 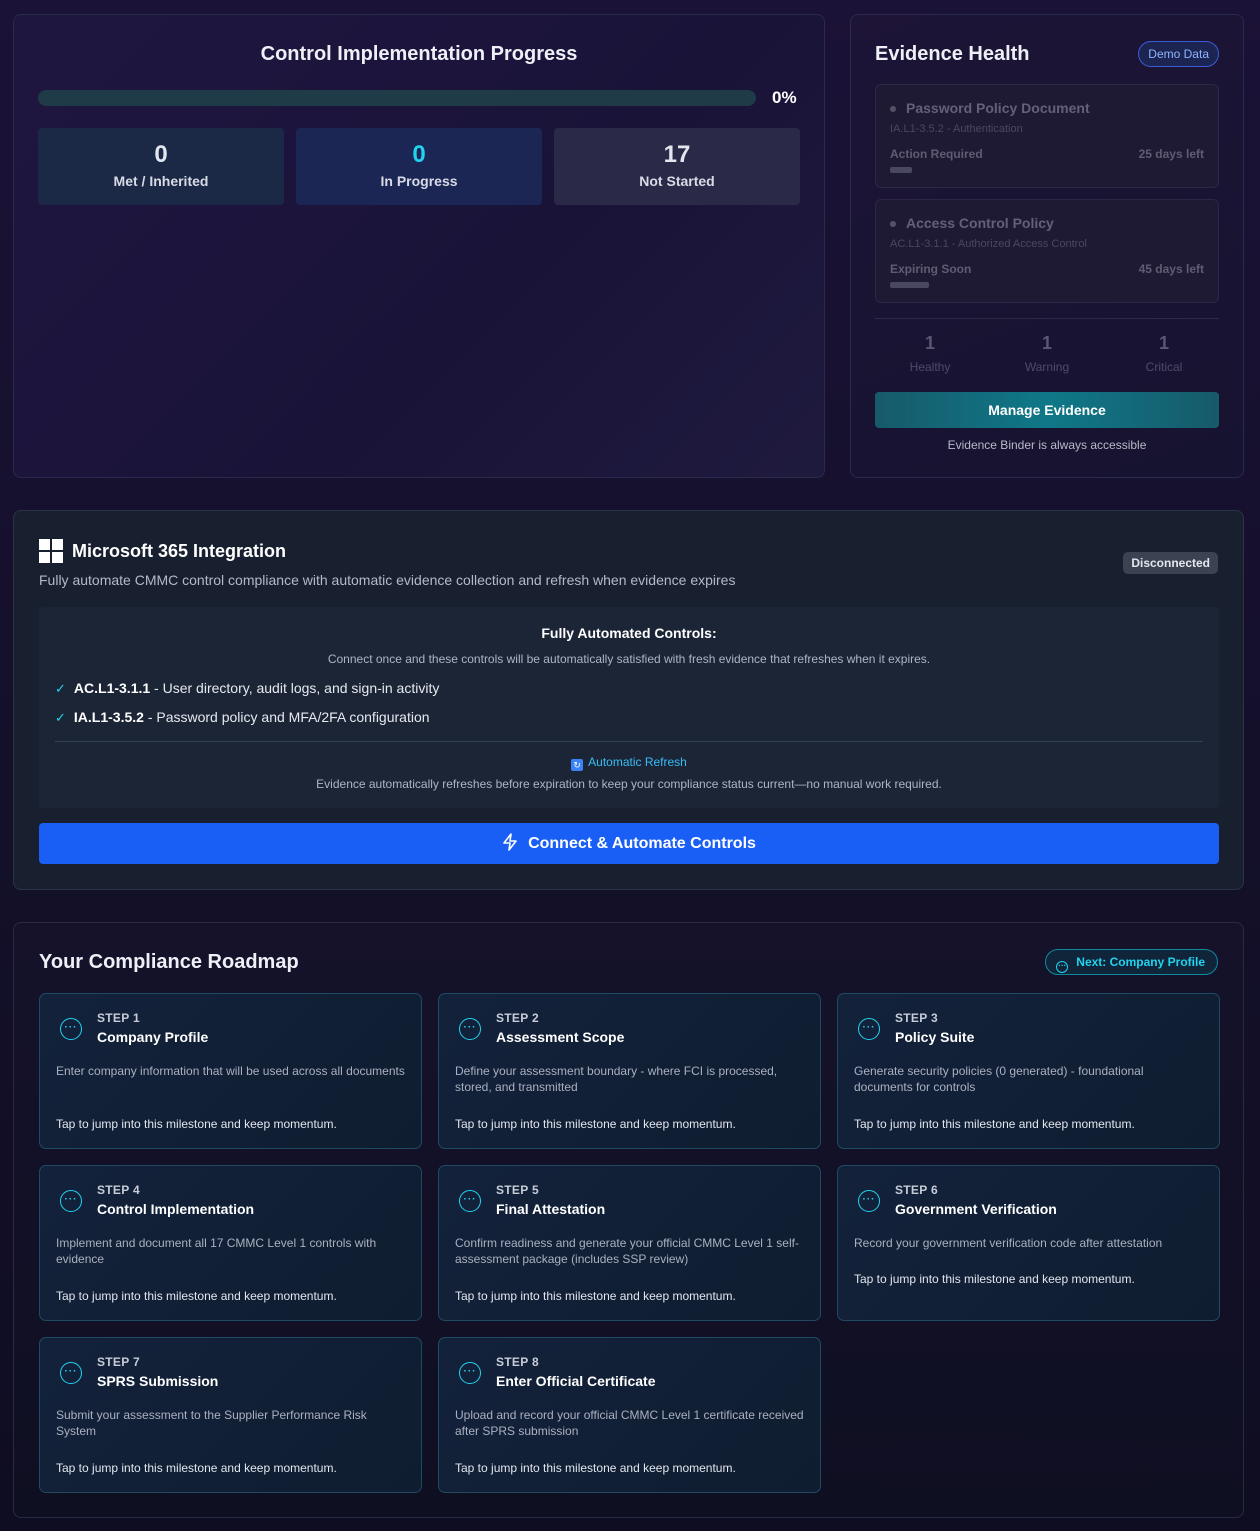 What do you see at coordinates (161, 166) in the screenshot?
I see `stat-met-inherited: 0 Met / Inherited` at bounding box center [161, 166].